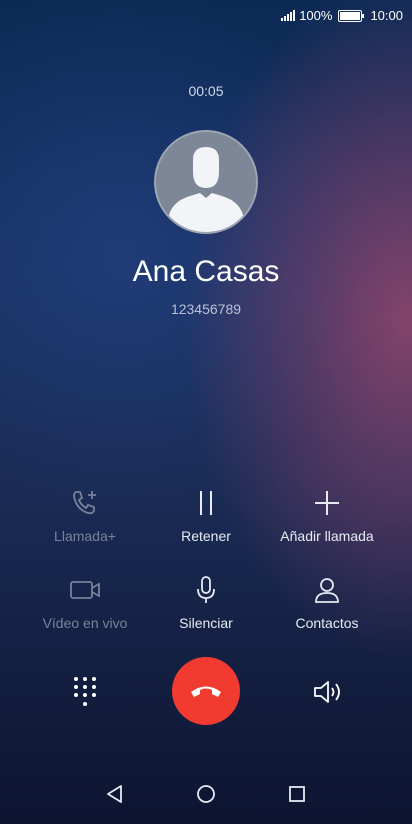 This screenshot has height=824, width=412. What do you see at coordinates (297, 794) in the screenshot?
I see `recents-icon` at bounding box center [297, 794].